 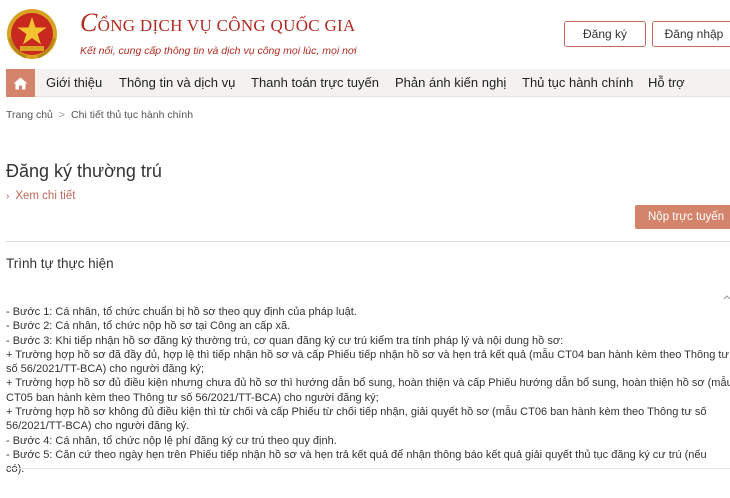 I want to click on step-line: có)., so click(x=15, y=469).